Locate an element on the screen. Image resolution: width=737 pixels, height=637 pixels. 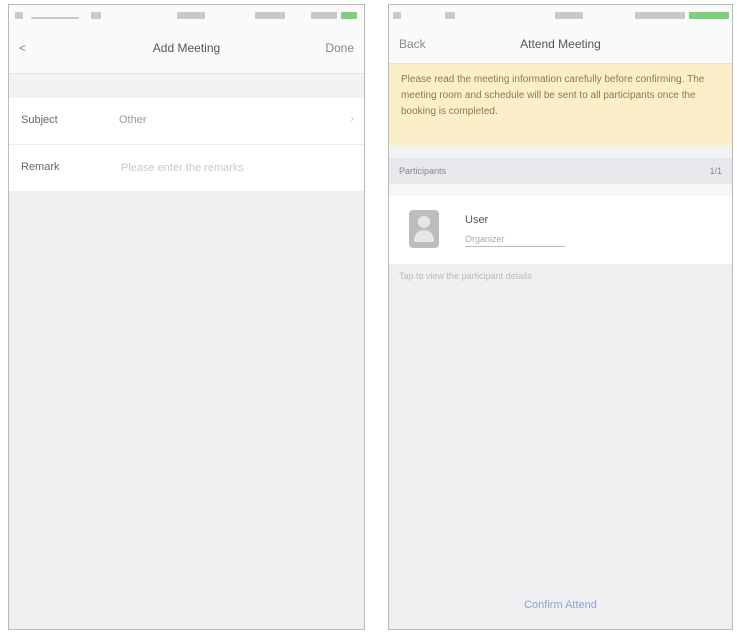
subject-row: Subject Other › is located at coordinates (186, 121).